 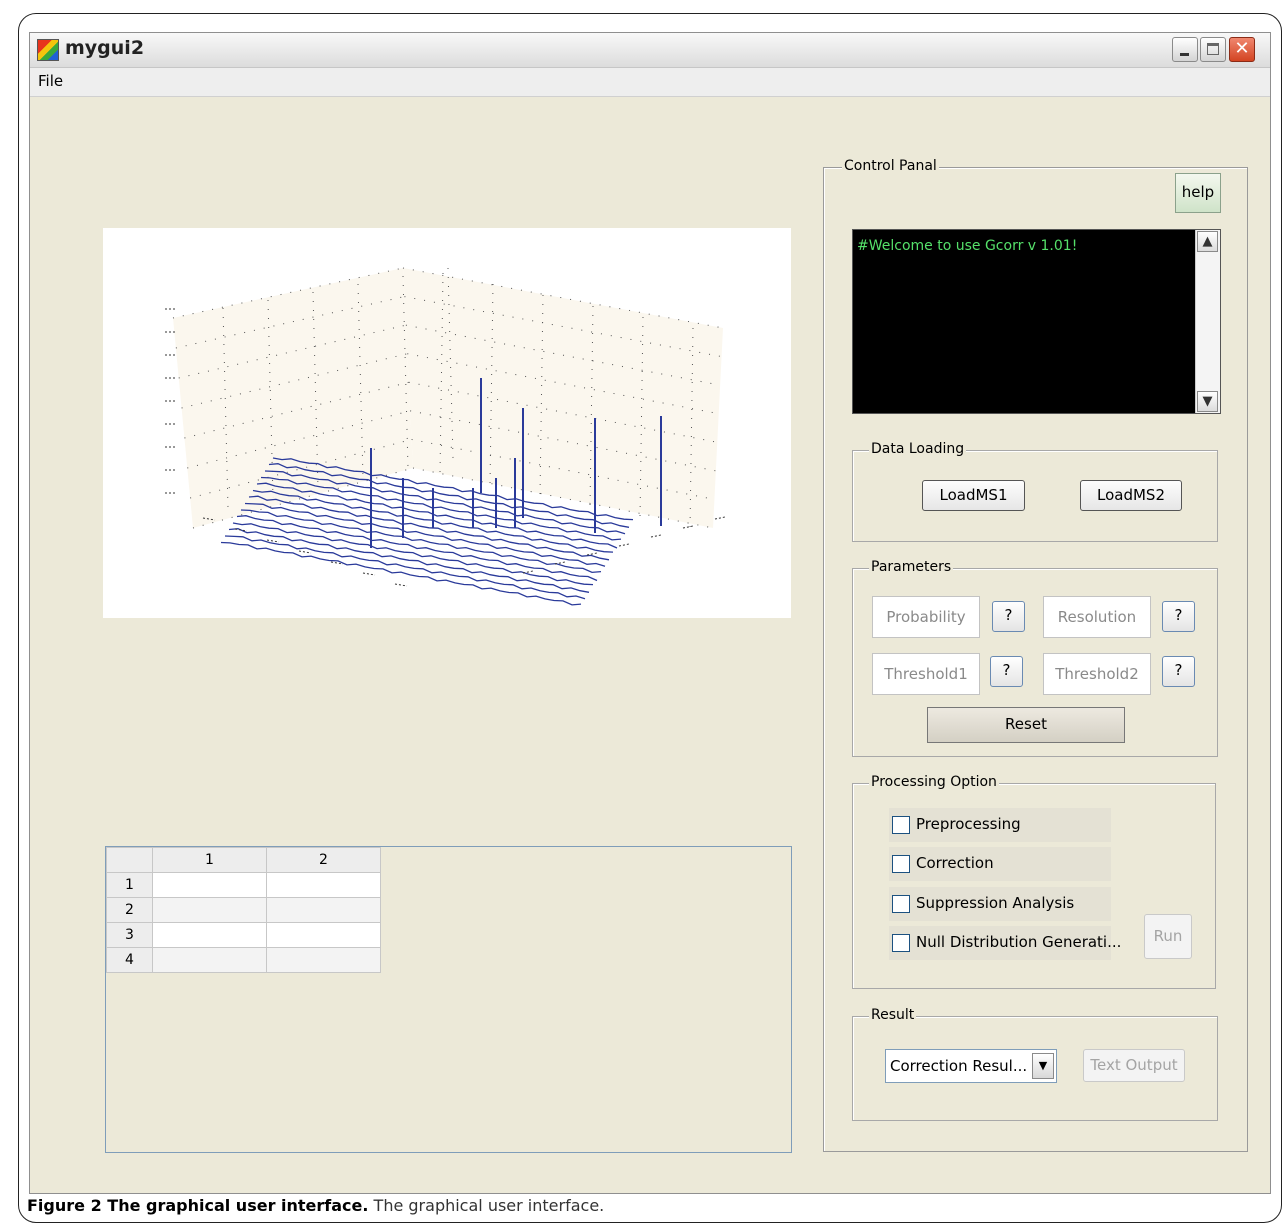 I want to click on table-header-row: 1 2, so click(x=243, y=860).